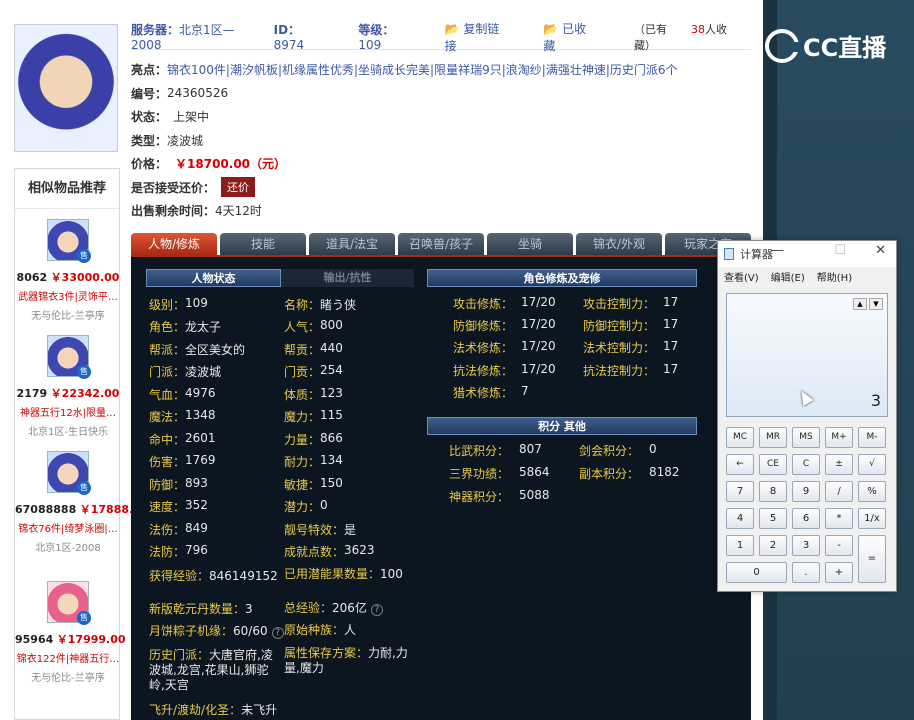 The height and width of the screenshot is (720, 914). What do you see at coordinates (589, 496) in the screenshot?
I see `points-row: 神器积分： 5088` at bounding box center [589, 496].